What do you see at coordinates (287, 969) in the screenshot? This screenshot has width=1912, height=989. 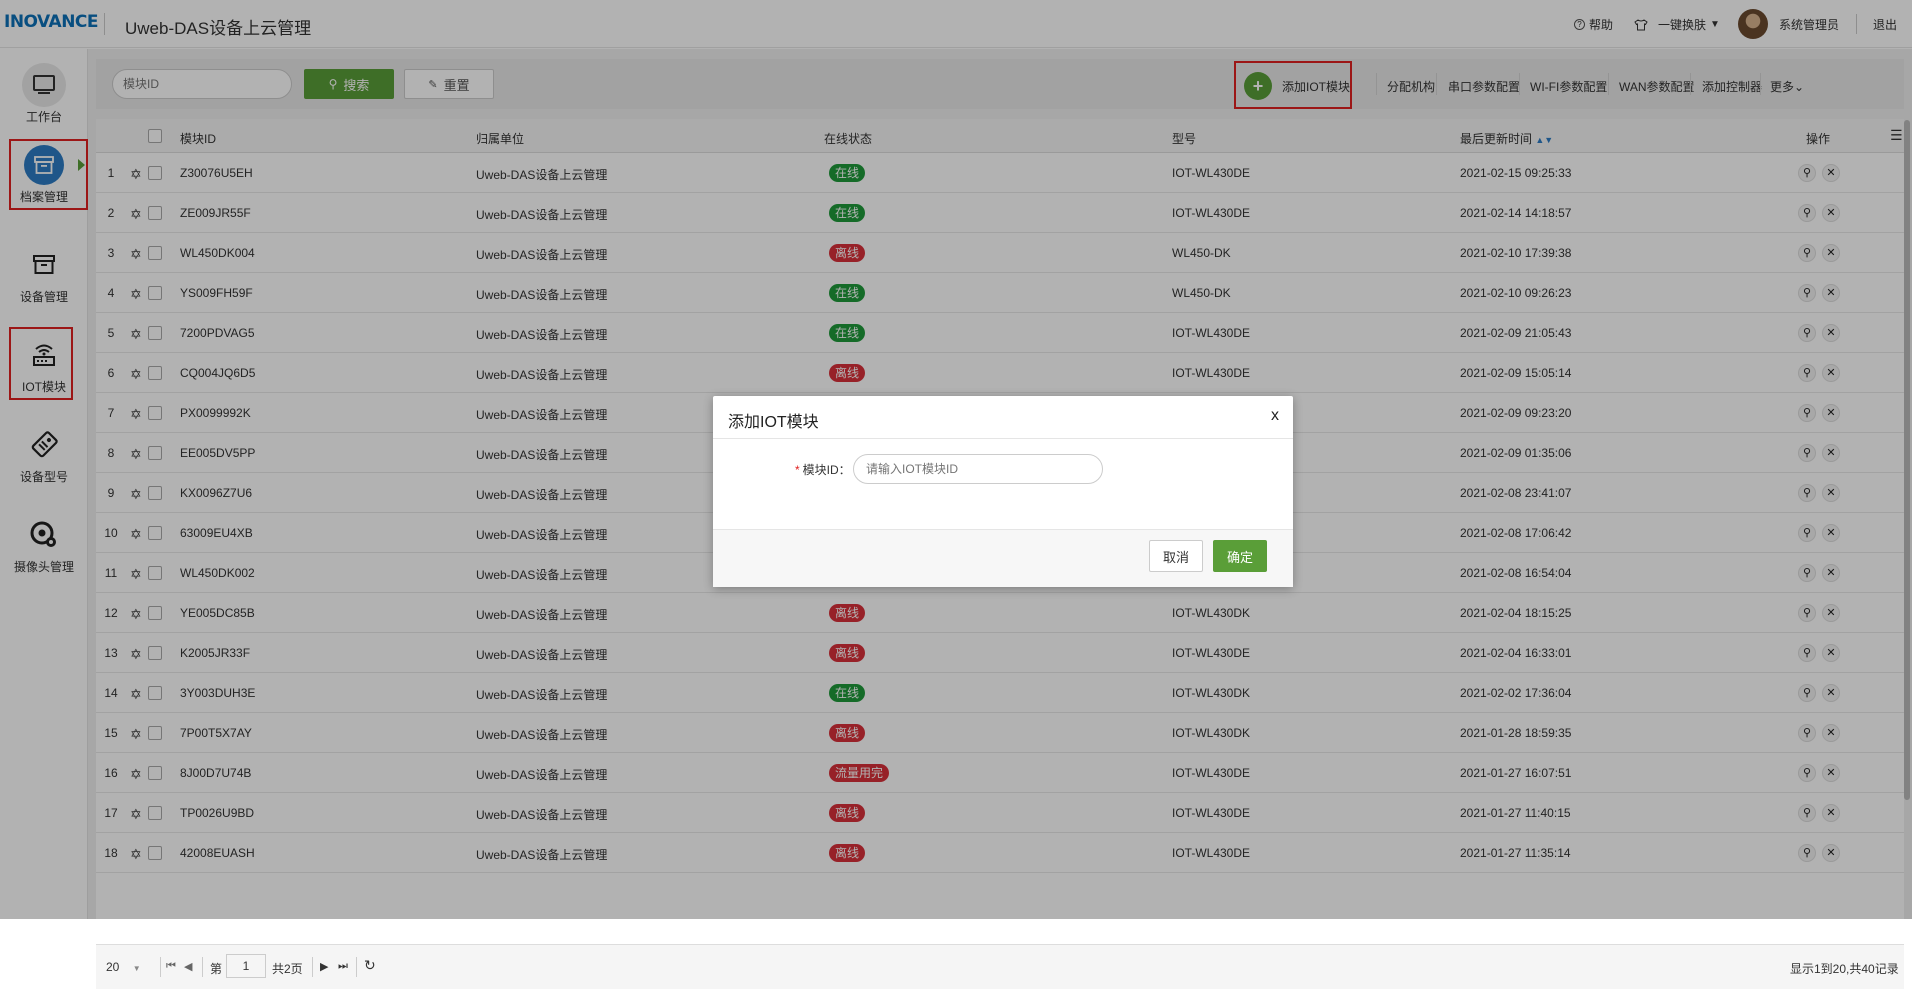 I see `total-pages: 共2页` at bounding box center [287, 969].